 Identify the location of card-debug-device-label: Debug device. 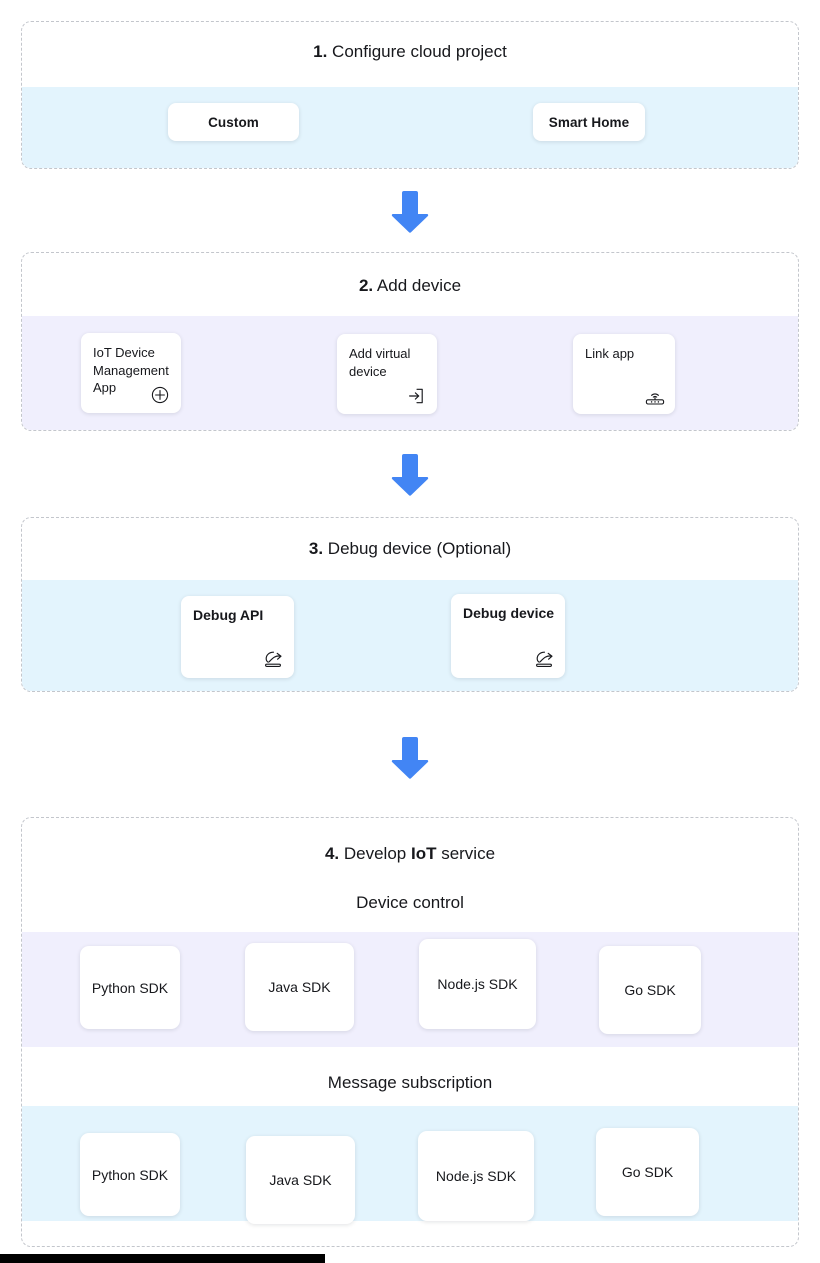
(509, 613).